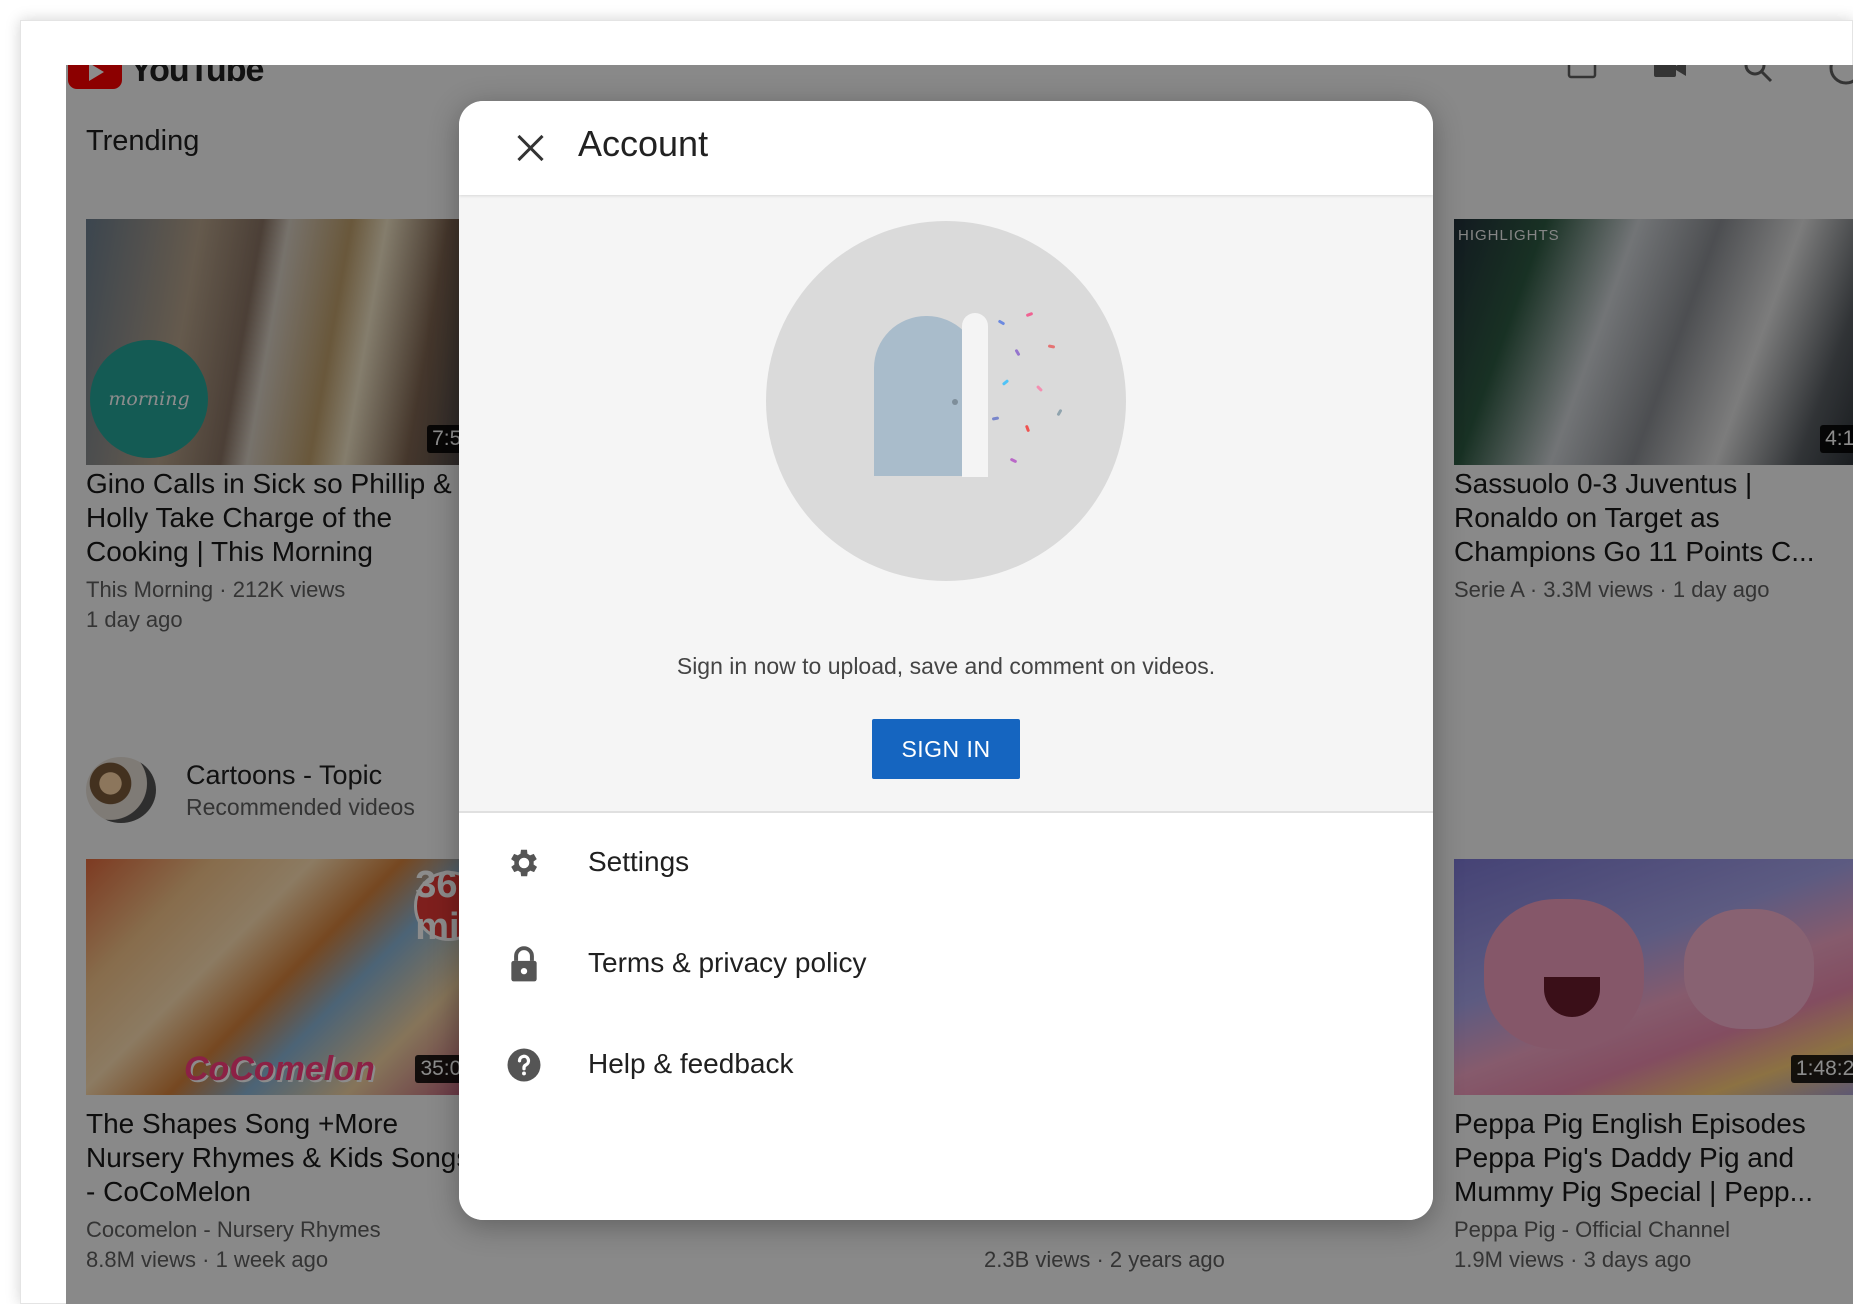 This screenshot has width=1853, height=1304. Describe the element at coordinates (524, 863) in the screenshot. I see `gear-icon` at that location.